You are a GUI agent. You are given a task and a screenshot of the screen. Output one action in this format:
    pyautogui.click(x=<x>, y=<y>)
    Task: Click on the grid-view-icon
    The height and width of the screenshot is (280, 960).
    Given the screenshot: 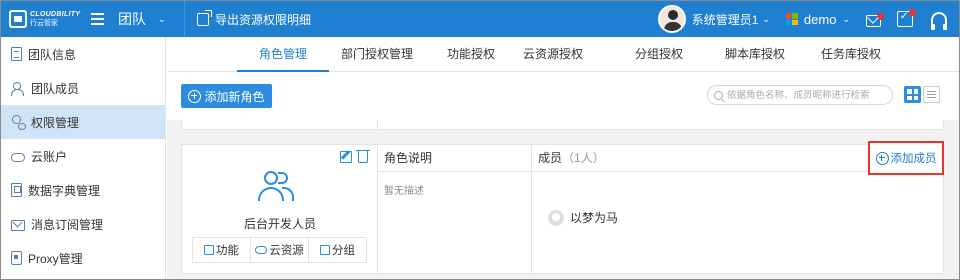 What is the action you would take?
    pyautogui.click(x=912, y=94)
    